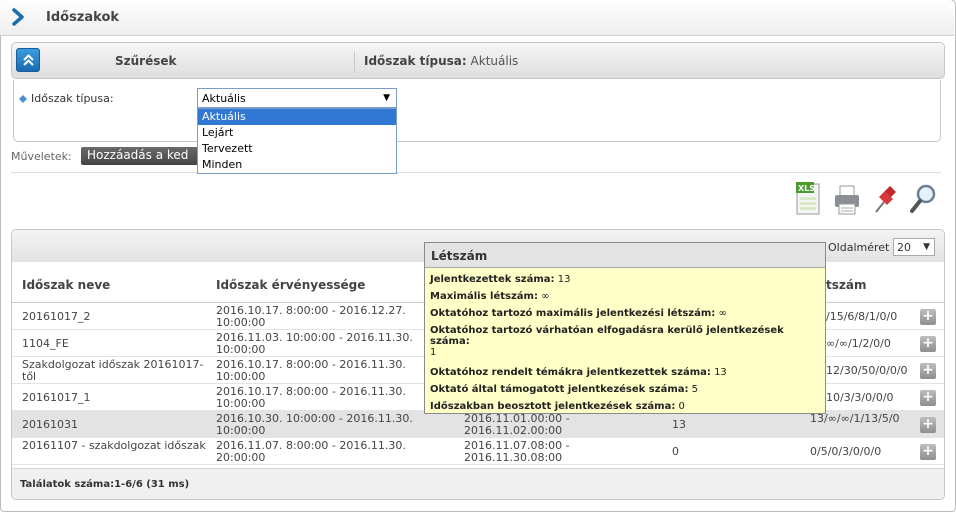 This screenshot has height=512, width=956. What do you see at coordinates (113, 370) in the screenshot?
I see `cell-name: Szakdolgozat időszak 20161017-től` at bounding box center [113, 370].